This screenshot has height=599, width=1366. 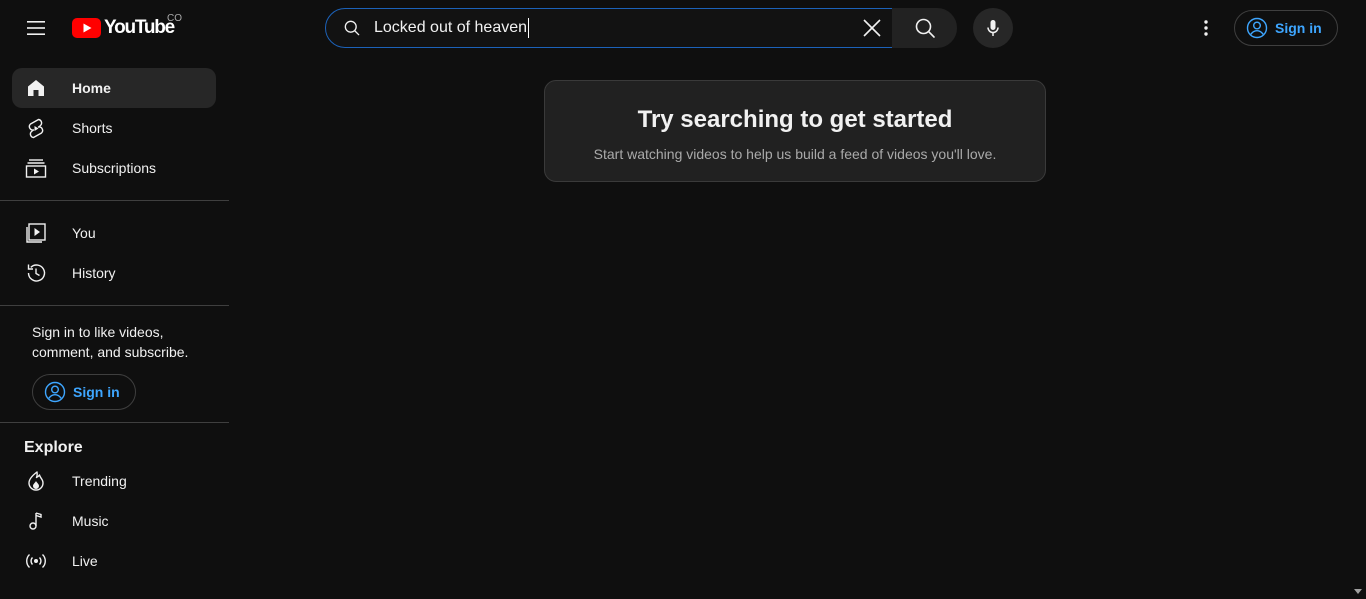 I want to click on sidebar-item-shorts: Shorts, so click(x=114, y=128).